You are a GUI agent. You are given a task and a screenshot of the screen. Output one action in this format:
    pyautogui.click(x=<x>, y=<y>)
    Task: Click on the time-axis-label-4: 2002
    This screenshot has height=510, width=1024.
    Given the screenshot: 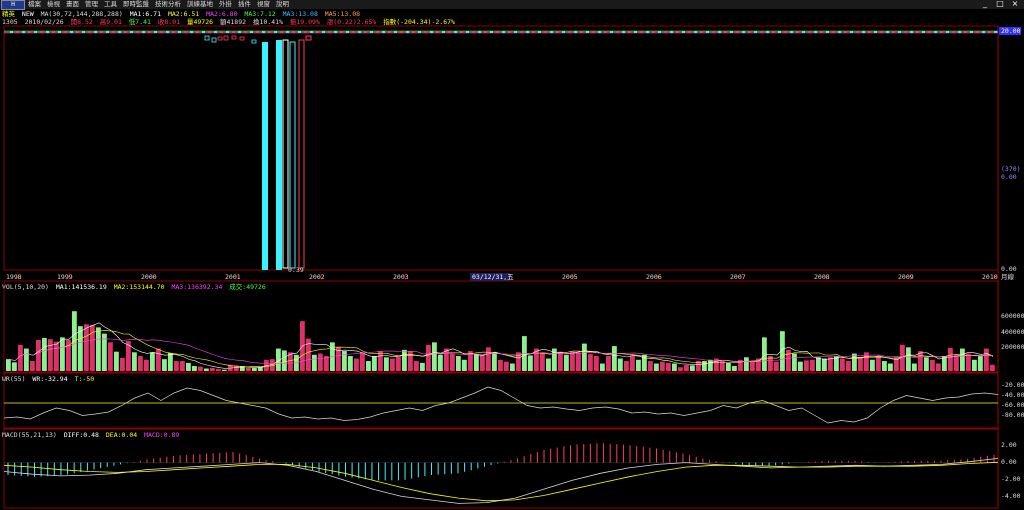 What is the action you would take?
    pyautogui.click(x=317, y=277)
    